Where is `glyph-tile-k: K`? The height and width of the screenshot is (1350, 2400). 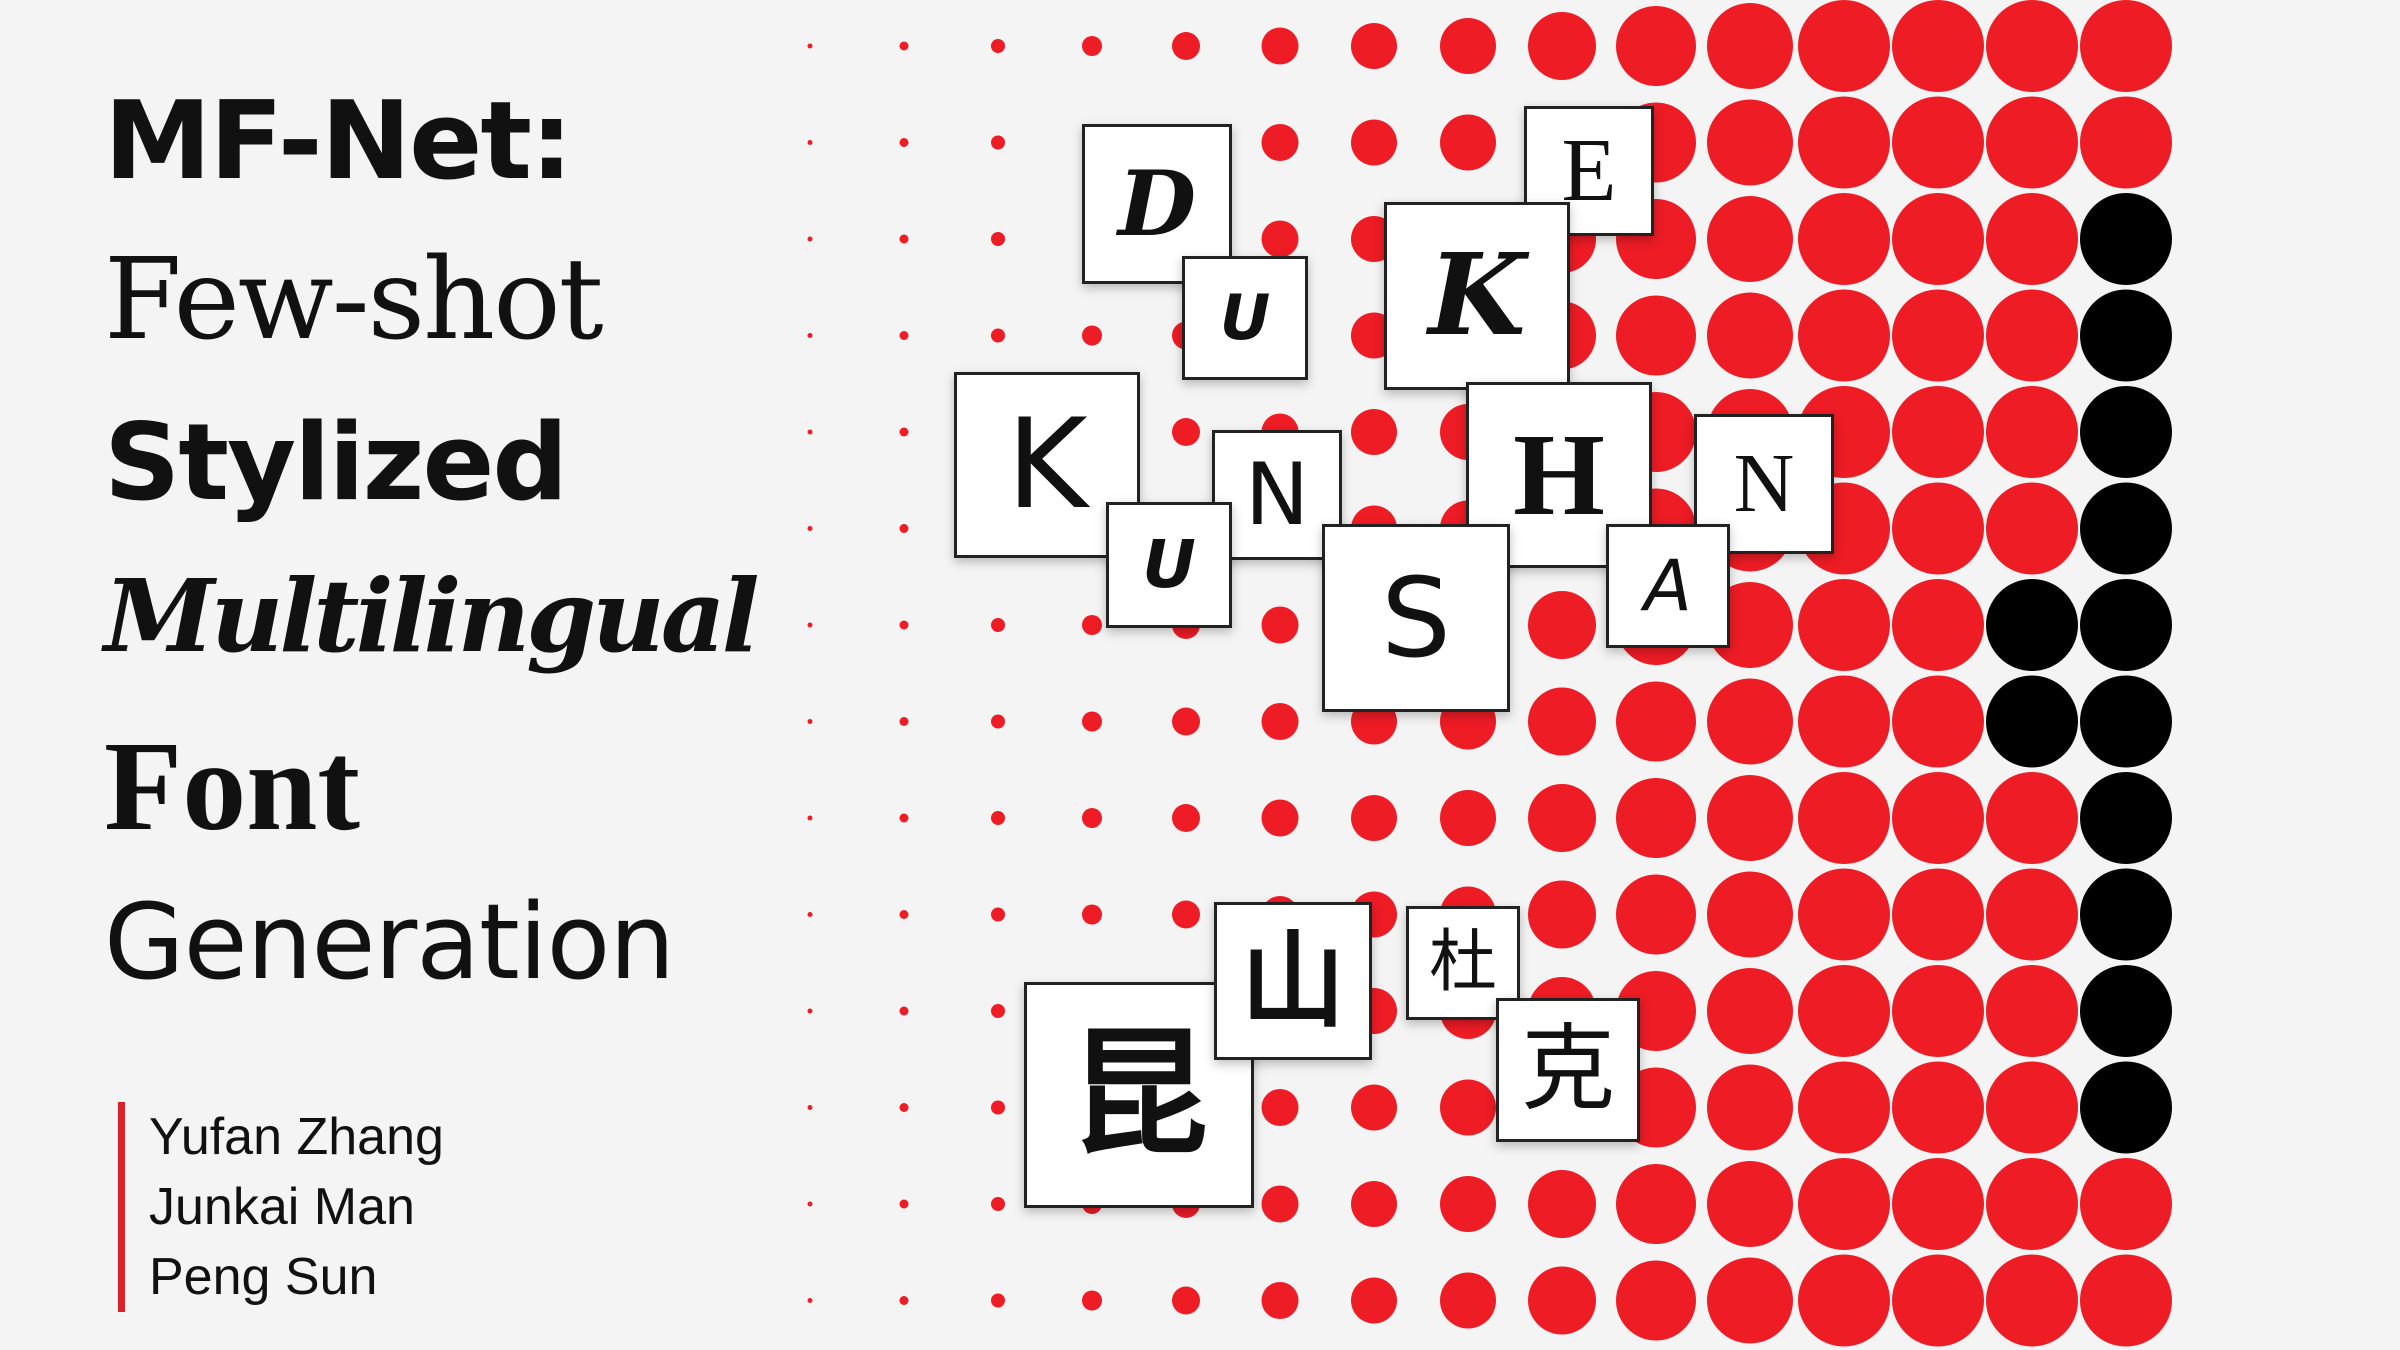 glyph-tile-k: K is located at coordinates (1477, 296).